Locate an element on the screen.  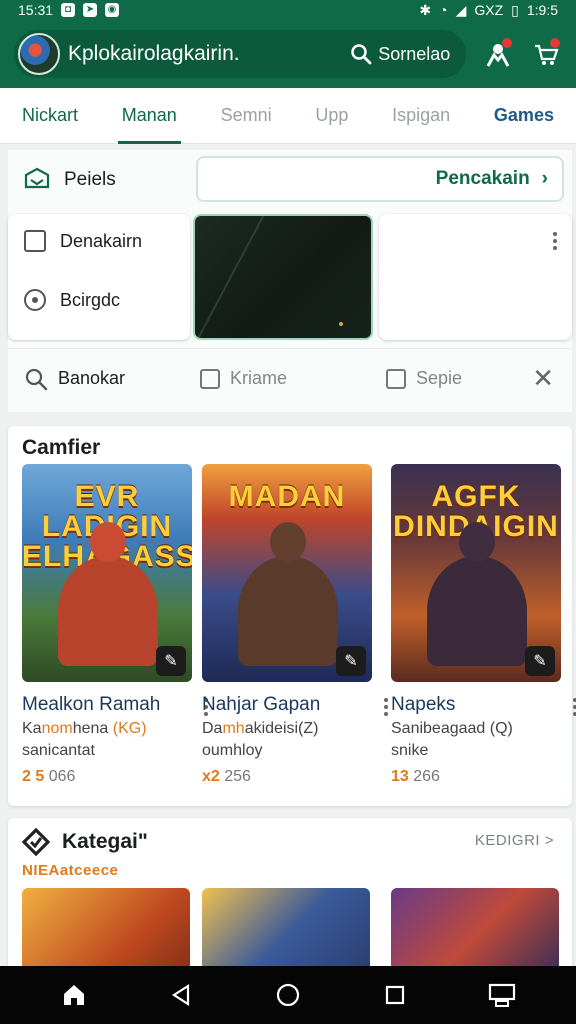
kategori-subtitle: NIEAatceece is located at coordinates (70, 870).